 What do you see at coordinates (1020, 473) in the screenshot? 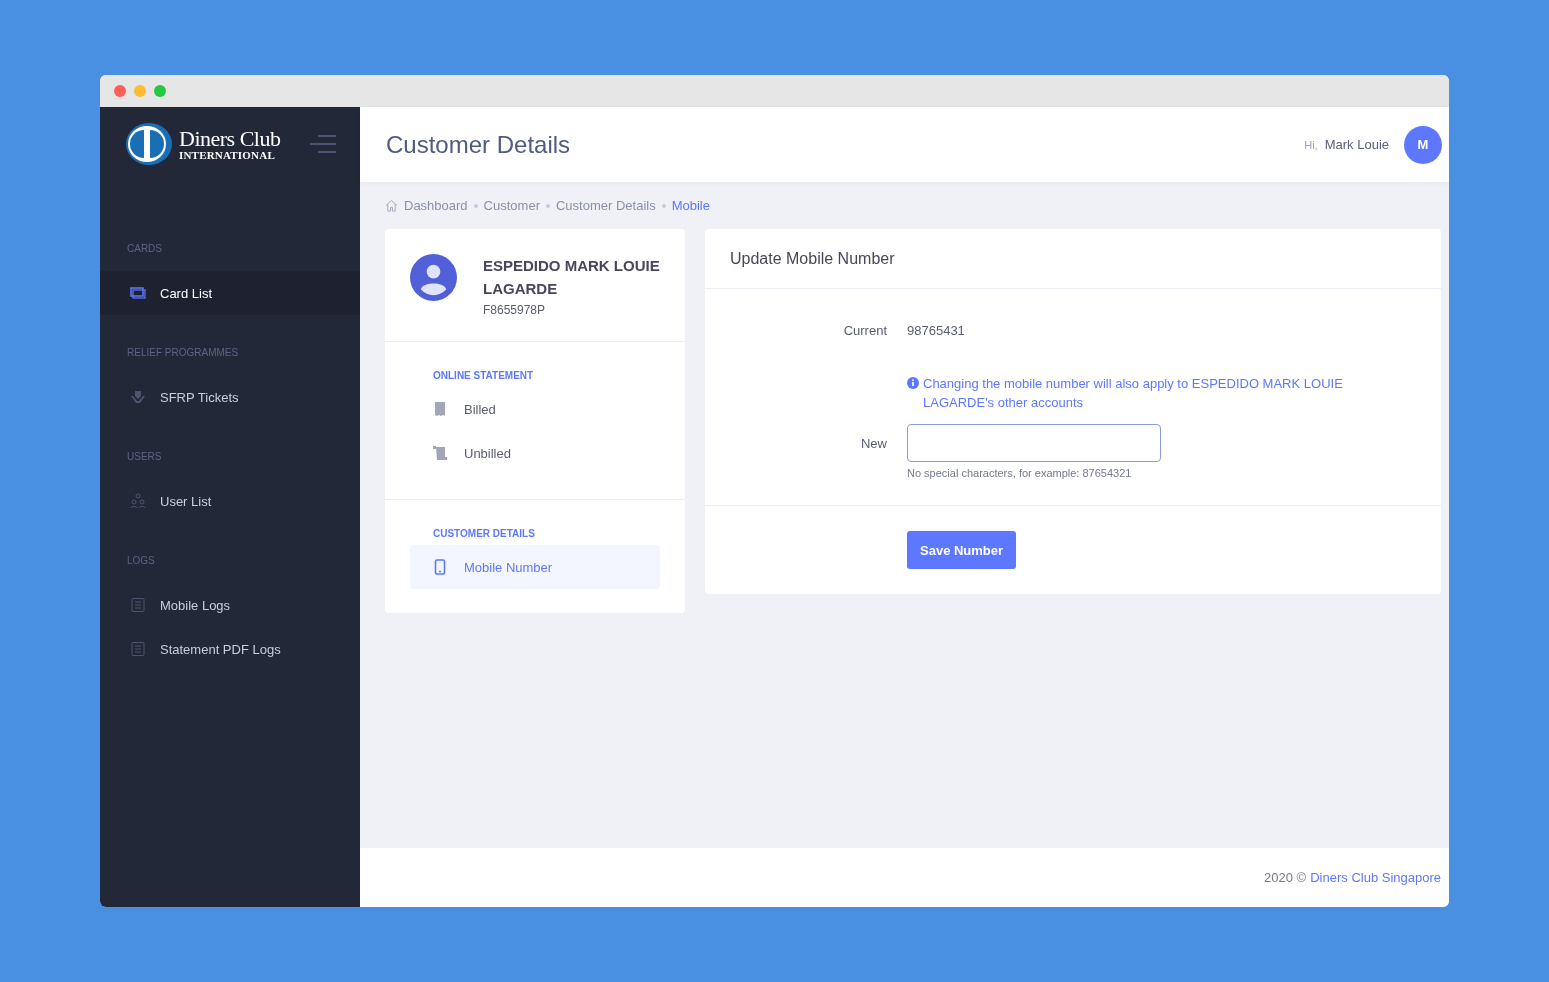
I see `field-hint: No special characters, for example: 87654321` at bounding box center [1020, 473].